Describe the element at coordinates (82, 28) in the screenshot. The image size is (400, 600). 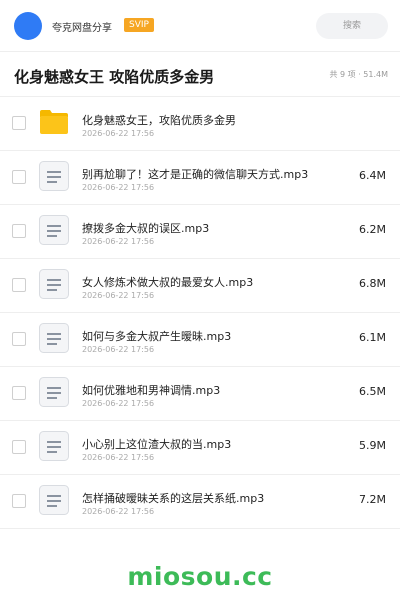
I see `owner-name: 夸克网盘分享` at that location.